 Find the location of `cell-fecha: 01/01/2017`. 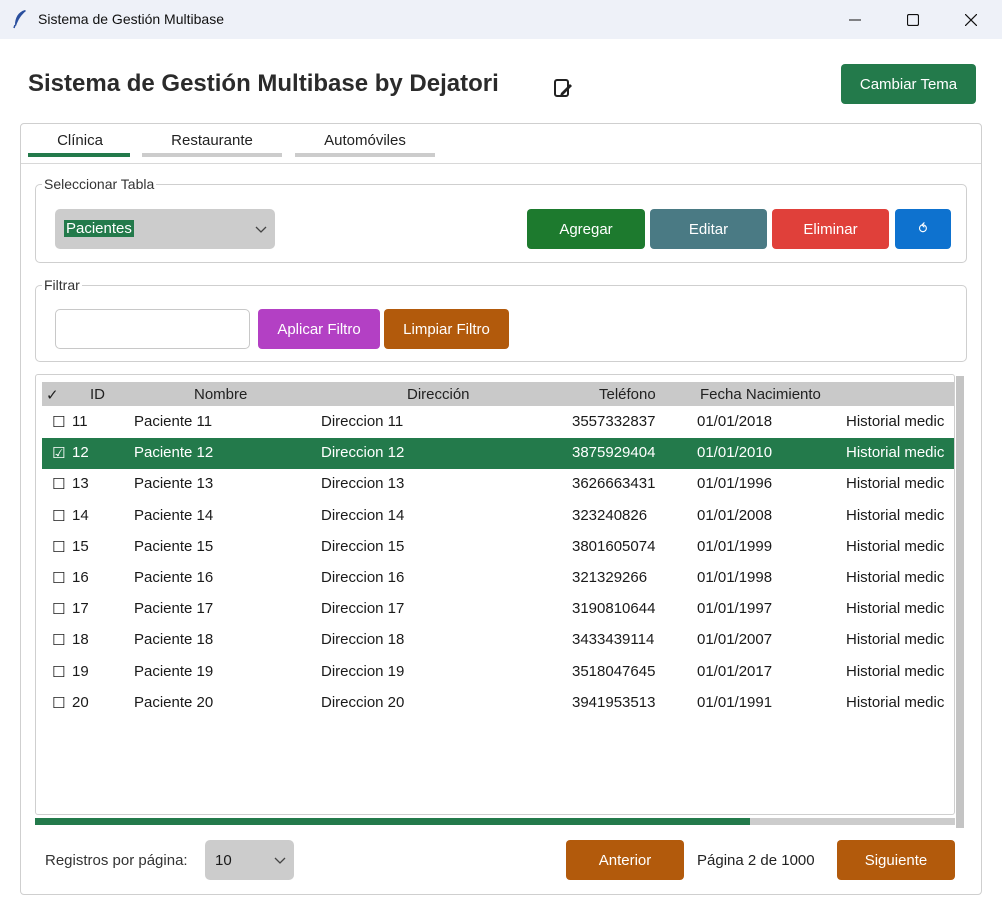

cell-fecha: 01/01/2017 is located at coordinates (735, 671).